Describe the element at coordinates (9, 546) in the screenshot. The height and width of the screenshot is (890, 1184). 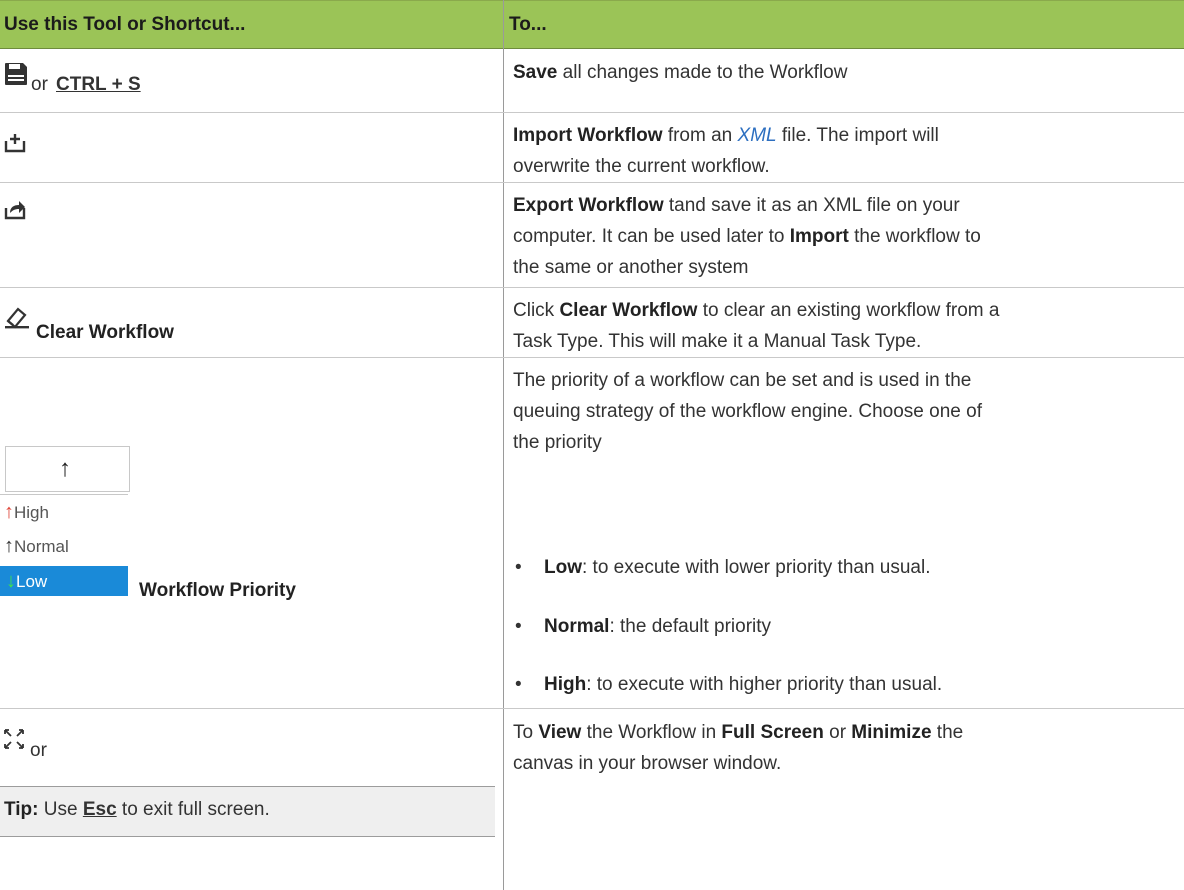
I see `normal-arrow-icon: ↑` at that location.